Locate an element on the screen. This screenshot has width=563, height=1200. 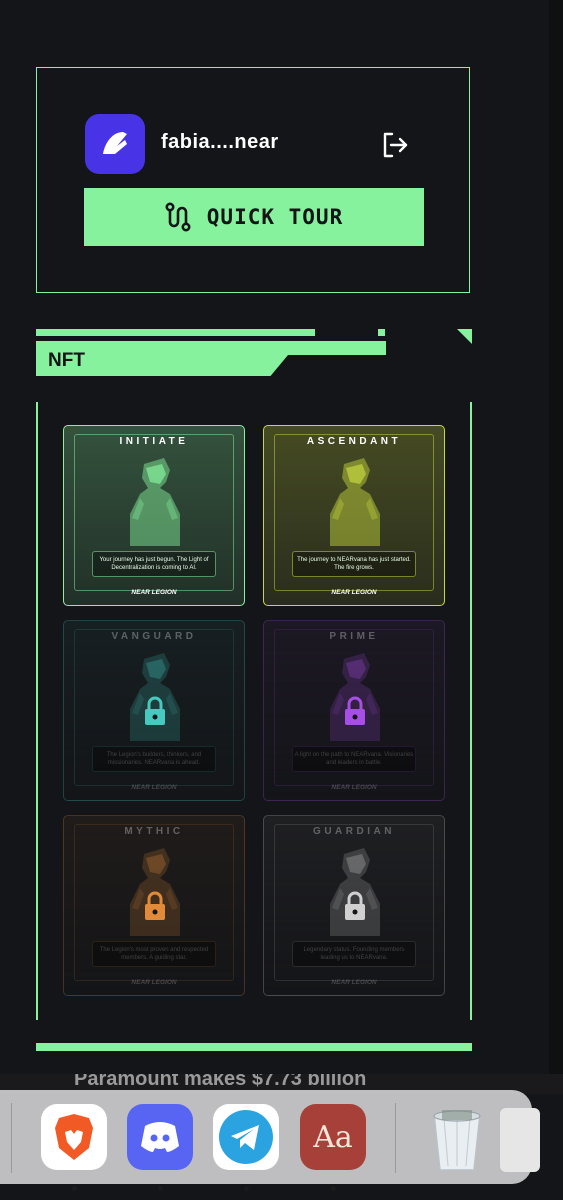
account-name: fabia....near is located at coordinates (220, 142).